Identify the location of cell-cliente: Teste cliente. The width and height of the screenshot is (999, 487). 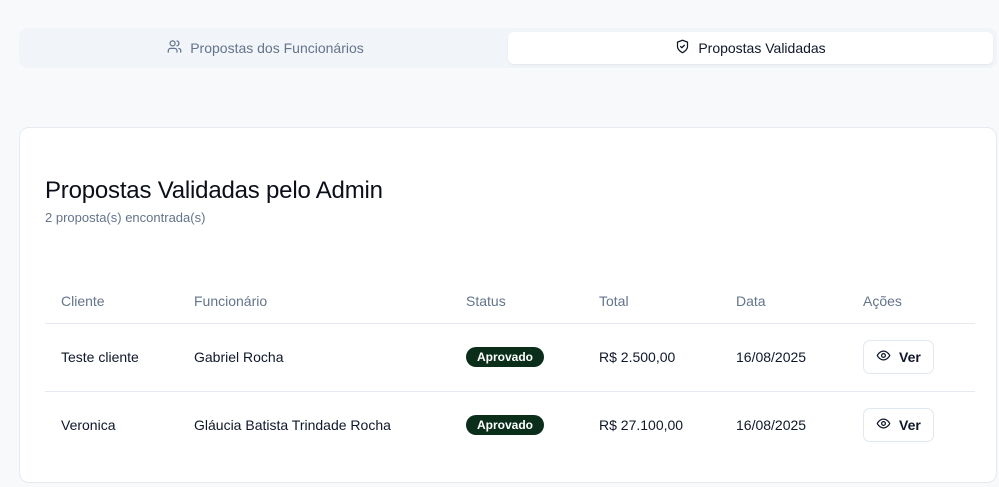
(111, 357).